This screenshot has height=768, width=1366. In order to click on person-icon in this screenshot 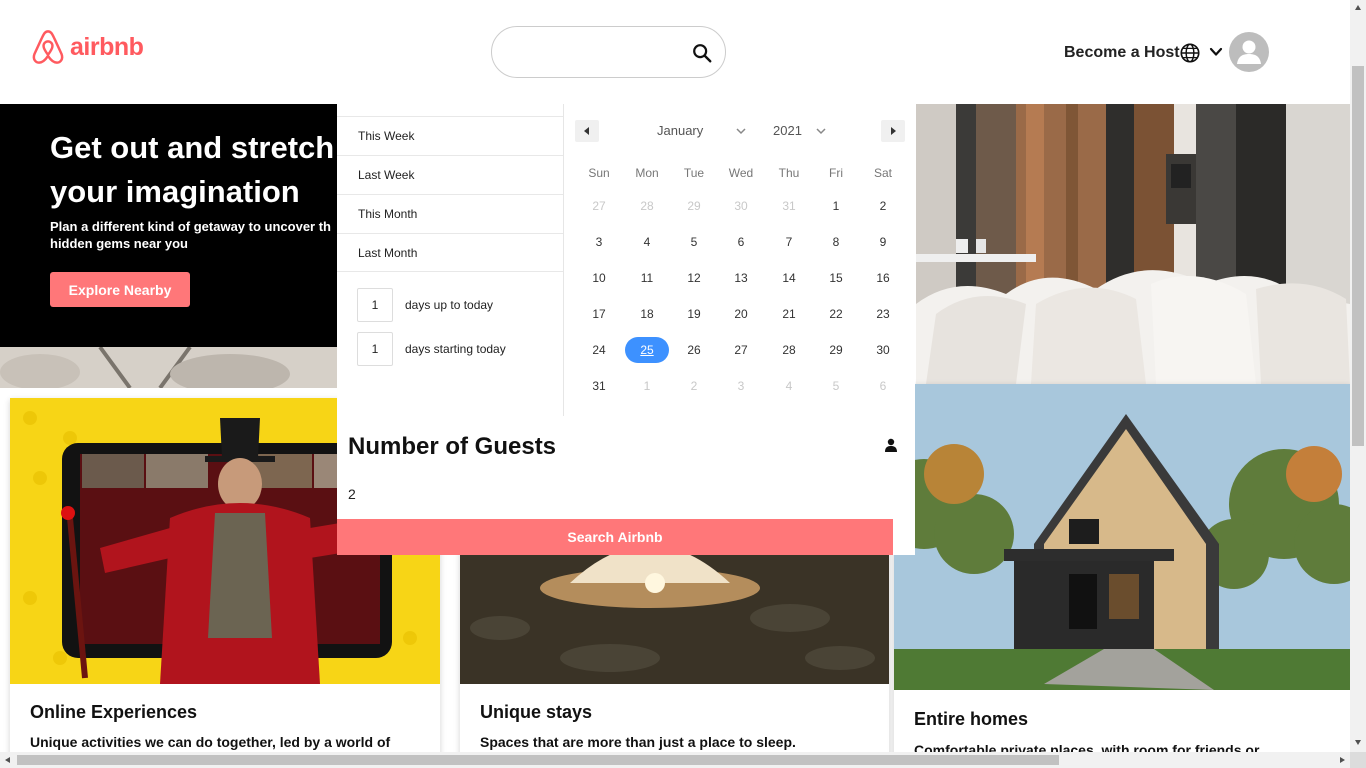, I will do `click(891, 445)`.